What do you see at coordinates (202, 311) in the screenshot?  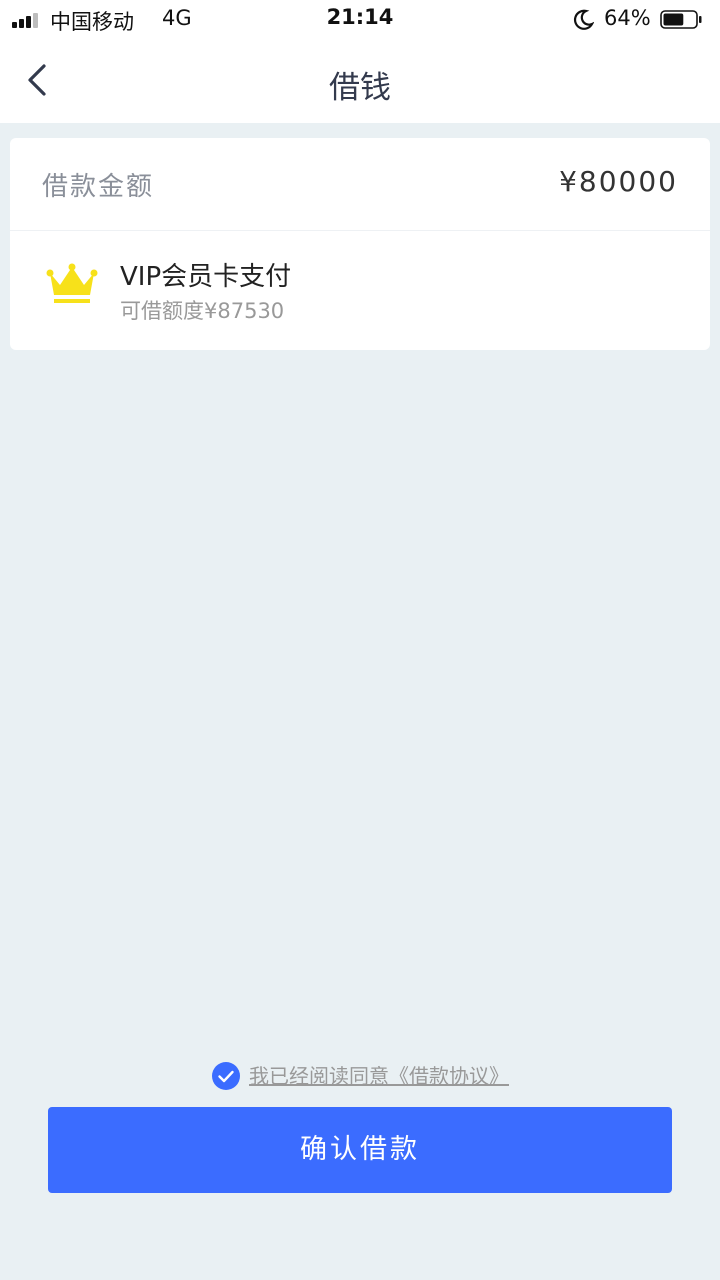 I see `available-credit: 可借额度¥87530` at bounding box center [202, 311].